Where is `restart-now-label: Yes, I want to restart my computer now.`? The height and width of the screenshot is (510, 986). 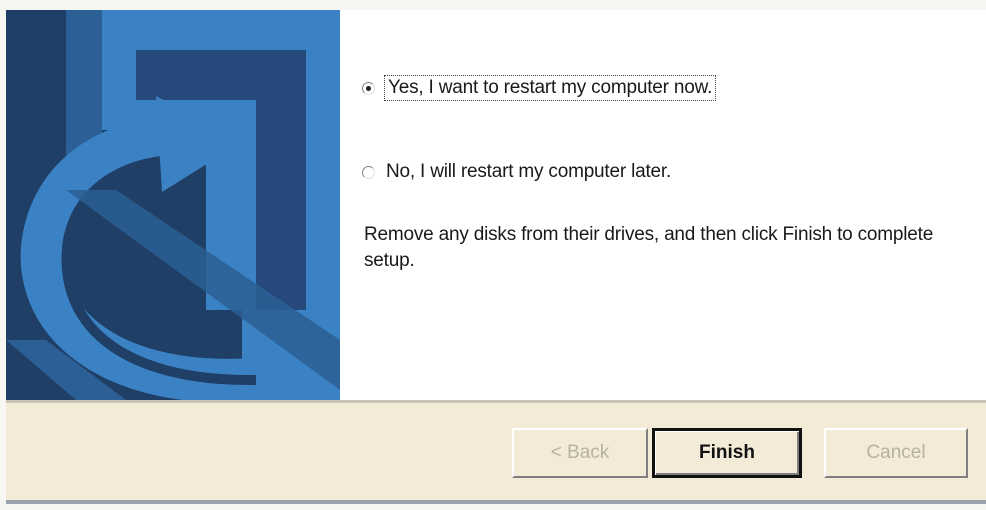
restart-now-label: Yes, I want to restart my computer now. is located at coordinates (550, 88).